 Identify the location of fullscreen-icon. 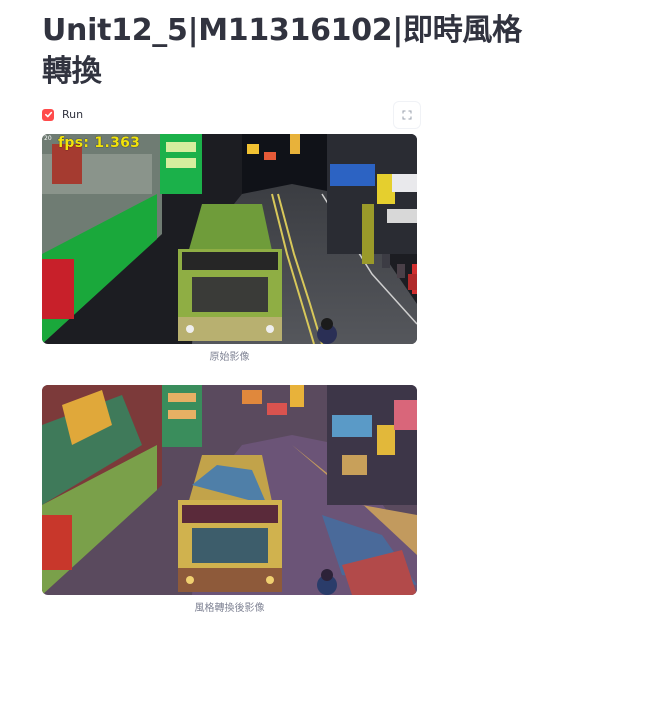
(407, 115).